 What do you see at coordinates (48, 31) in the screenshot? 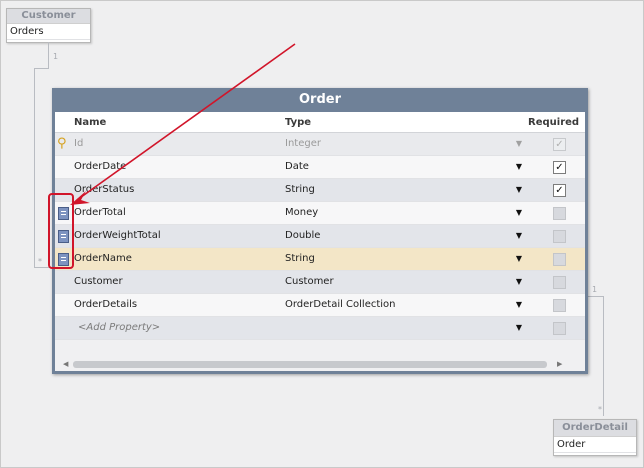
I see `customer-orders-property: Orders` at bounding box center [48, 31].